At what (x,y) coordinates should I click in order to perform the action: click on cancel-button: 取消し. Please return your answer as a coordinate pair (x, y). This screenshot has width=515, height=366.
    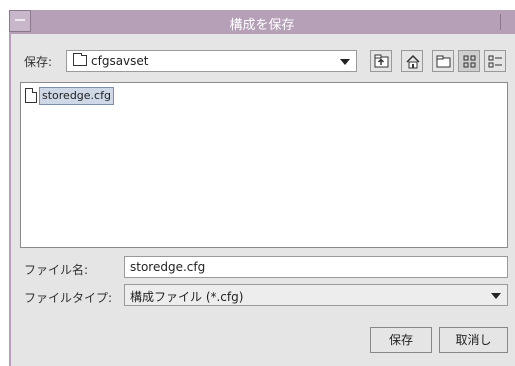
    Looking at the image, I should click on (473, 340).